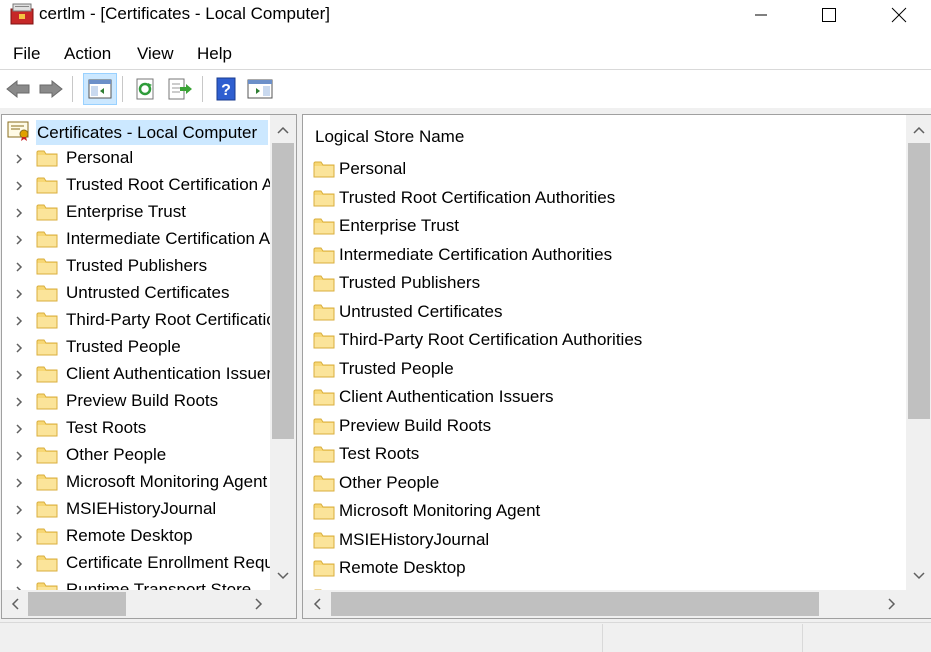 Image resolution: width=931 pixels, height=652 pixels. What do you see at coordinates (136, 159) in the screenshot?
I see `tree-item: Personal` at bounding box center [136, 159].